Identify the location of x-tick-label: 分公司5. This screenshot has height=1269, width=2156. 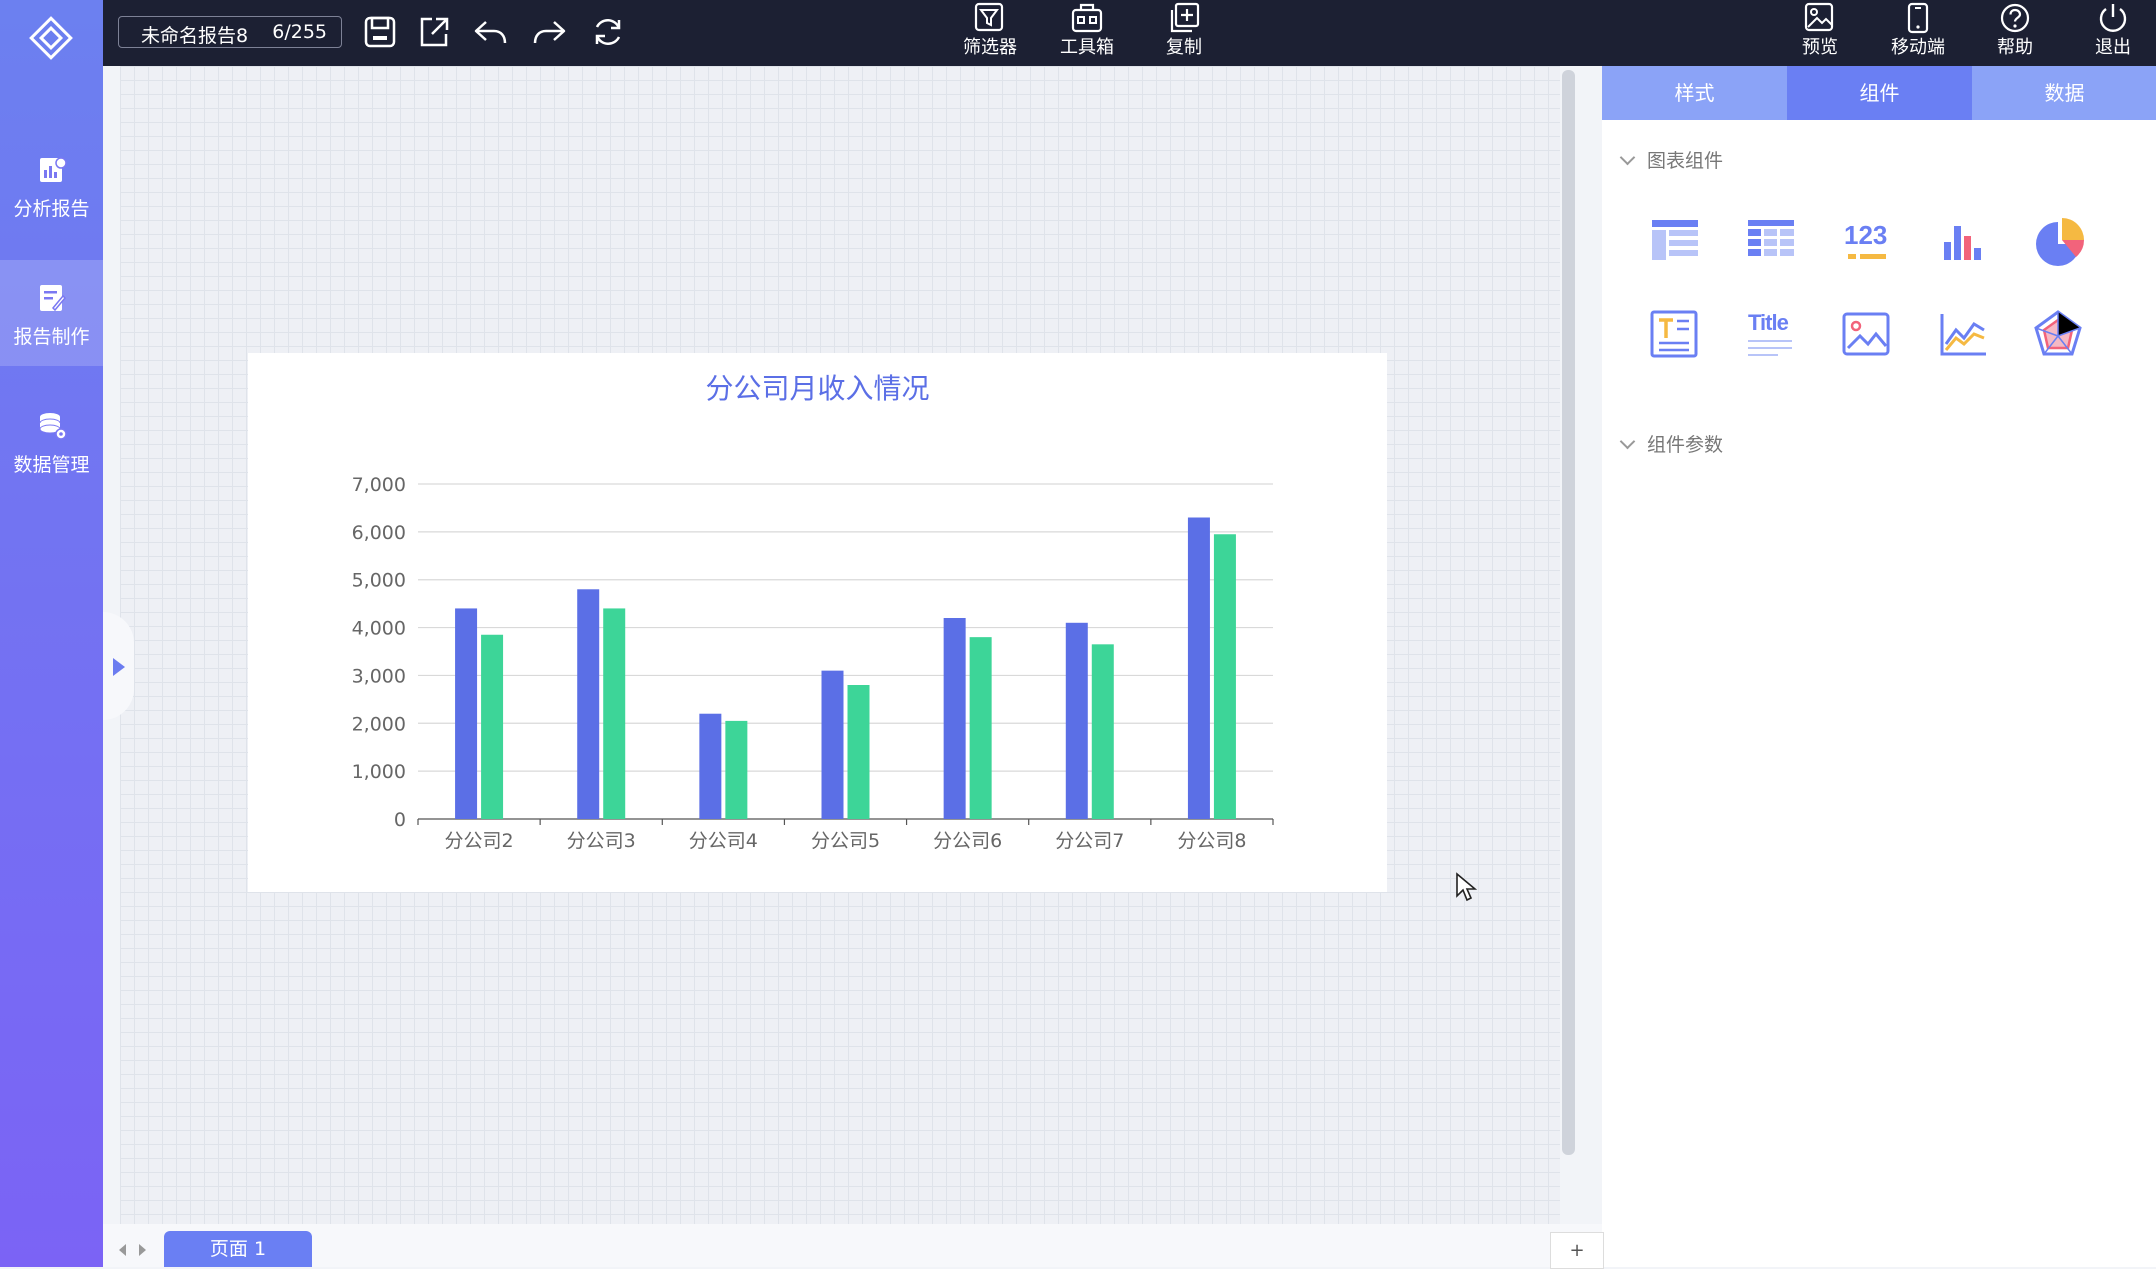
(845, 841).